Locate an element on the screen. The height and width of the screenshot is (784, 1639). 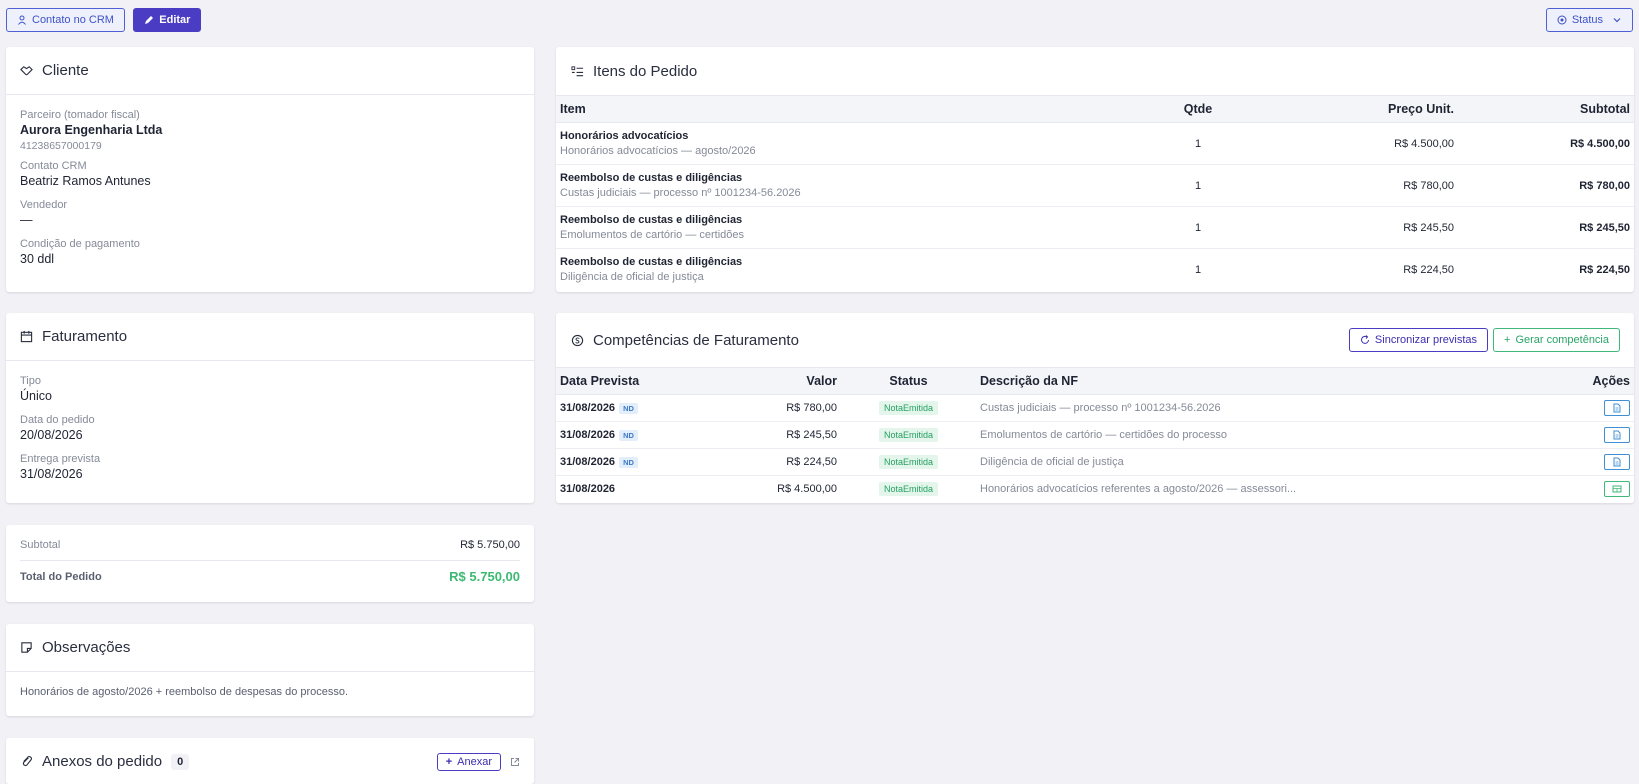
period-value: R$ 4.500,00 is located at coordinates (807, 489).